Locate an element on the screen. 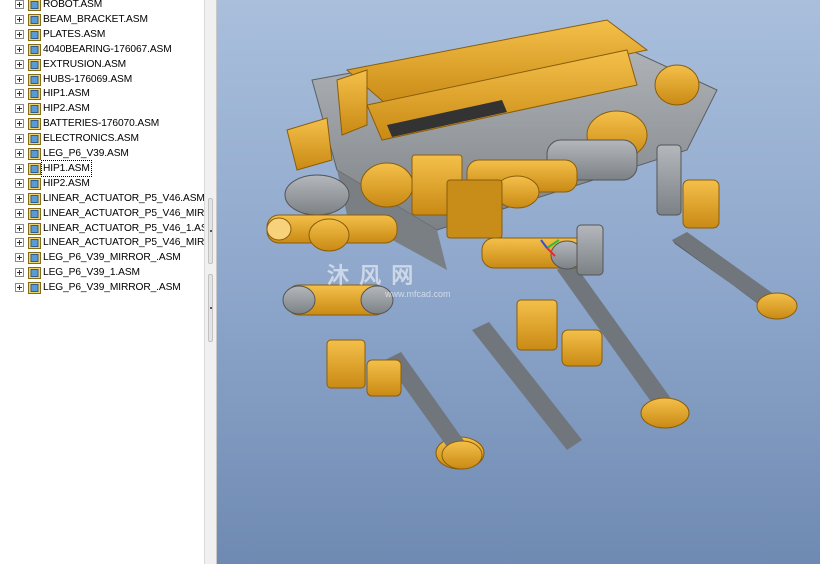  tree-item-label: LINEAR_ACTUATOR_P5_V46.ASM is located at coordinates (123, 198).